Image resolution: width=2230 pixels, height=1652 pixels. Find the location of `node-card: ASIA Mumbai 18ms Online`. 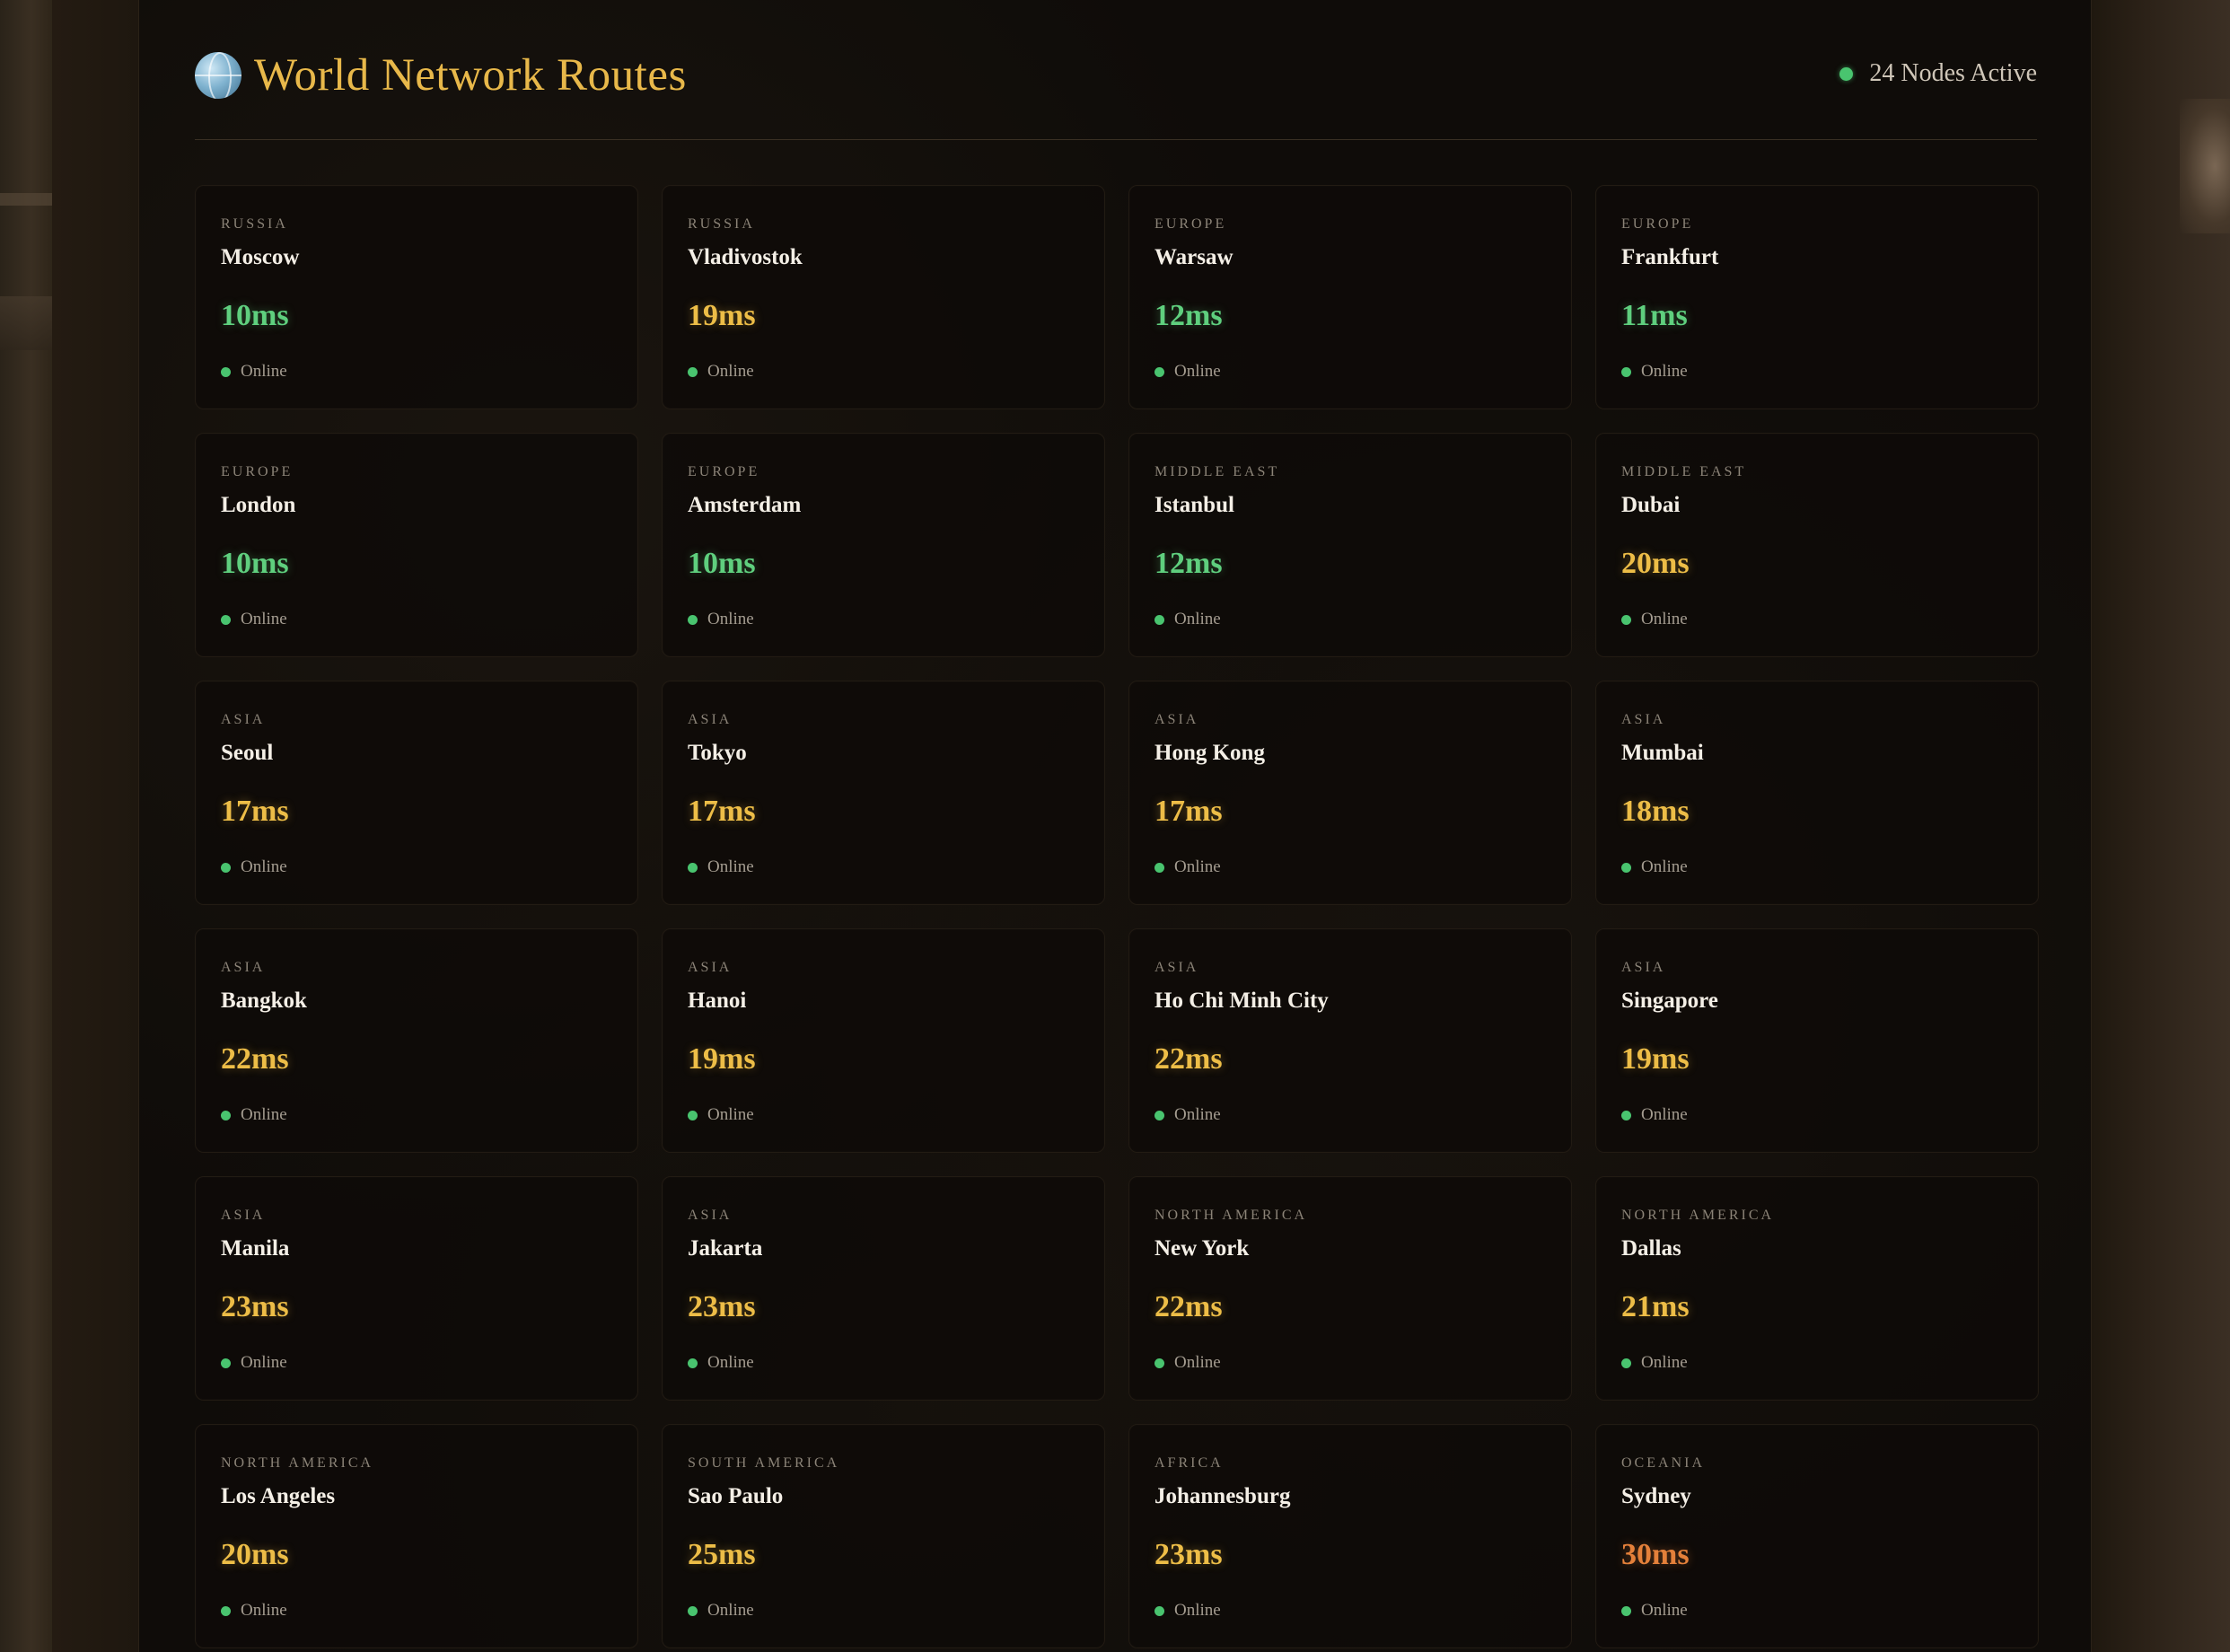

node-card: ASIA Mumbai 18ms Online is located at coordinates (1817, 793).